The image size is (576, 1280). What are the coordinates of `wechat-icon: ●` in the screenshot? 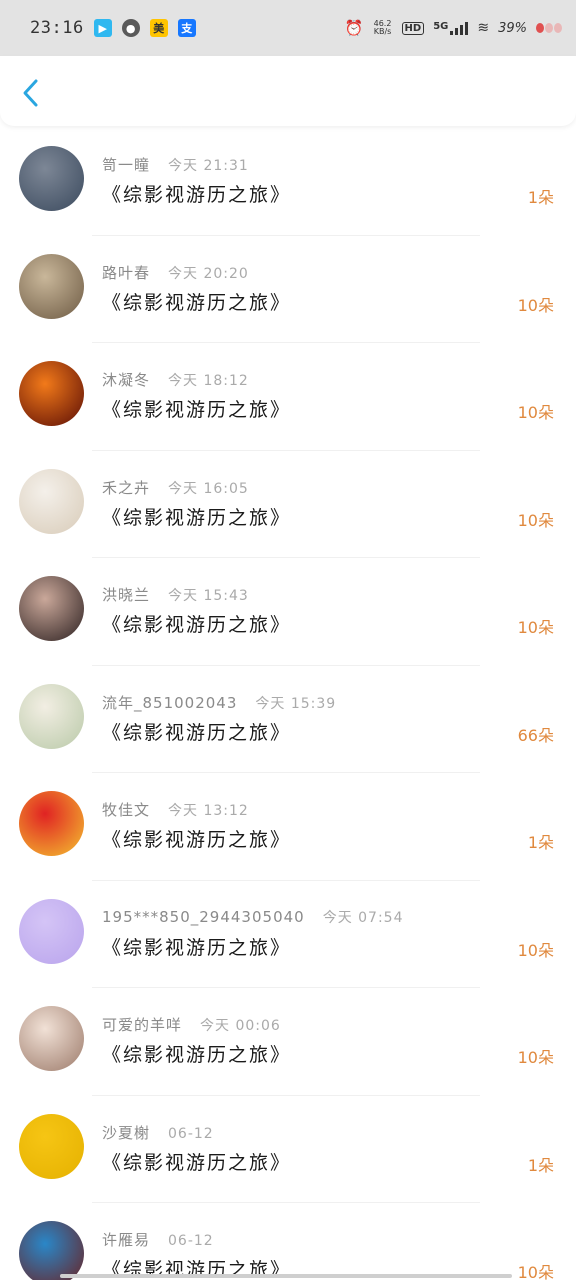 It's located at (130, 28).